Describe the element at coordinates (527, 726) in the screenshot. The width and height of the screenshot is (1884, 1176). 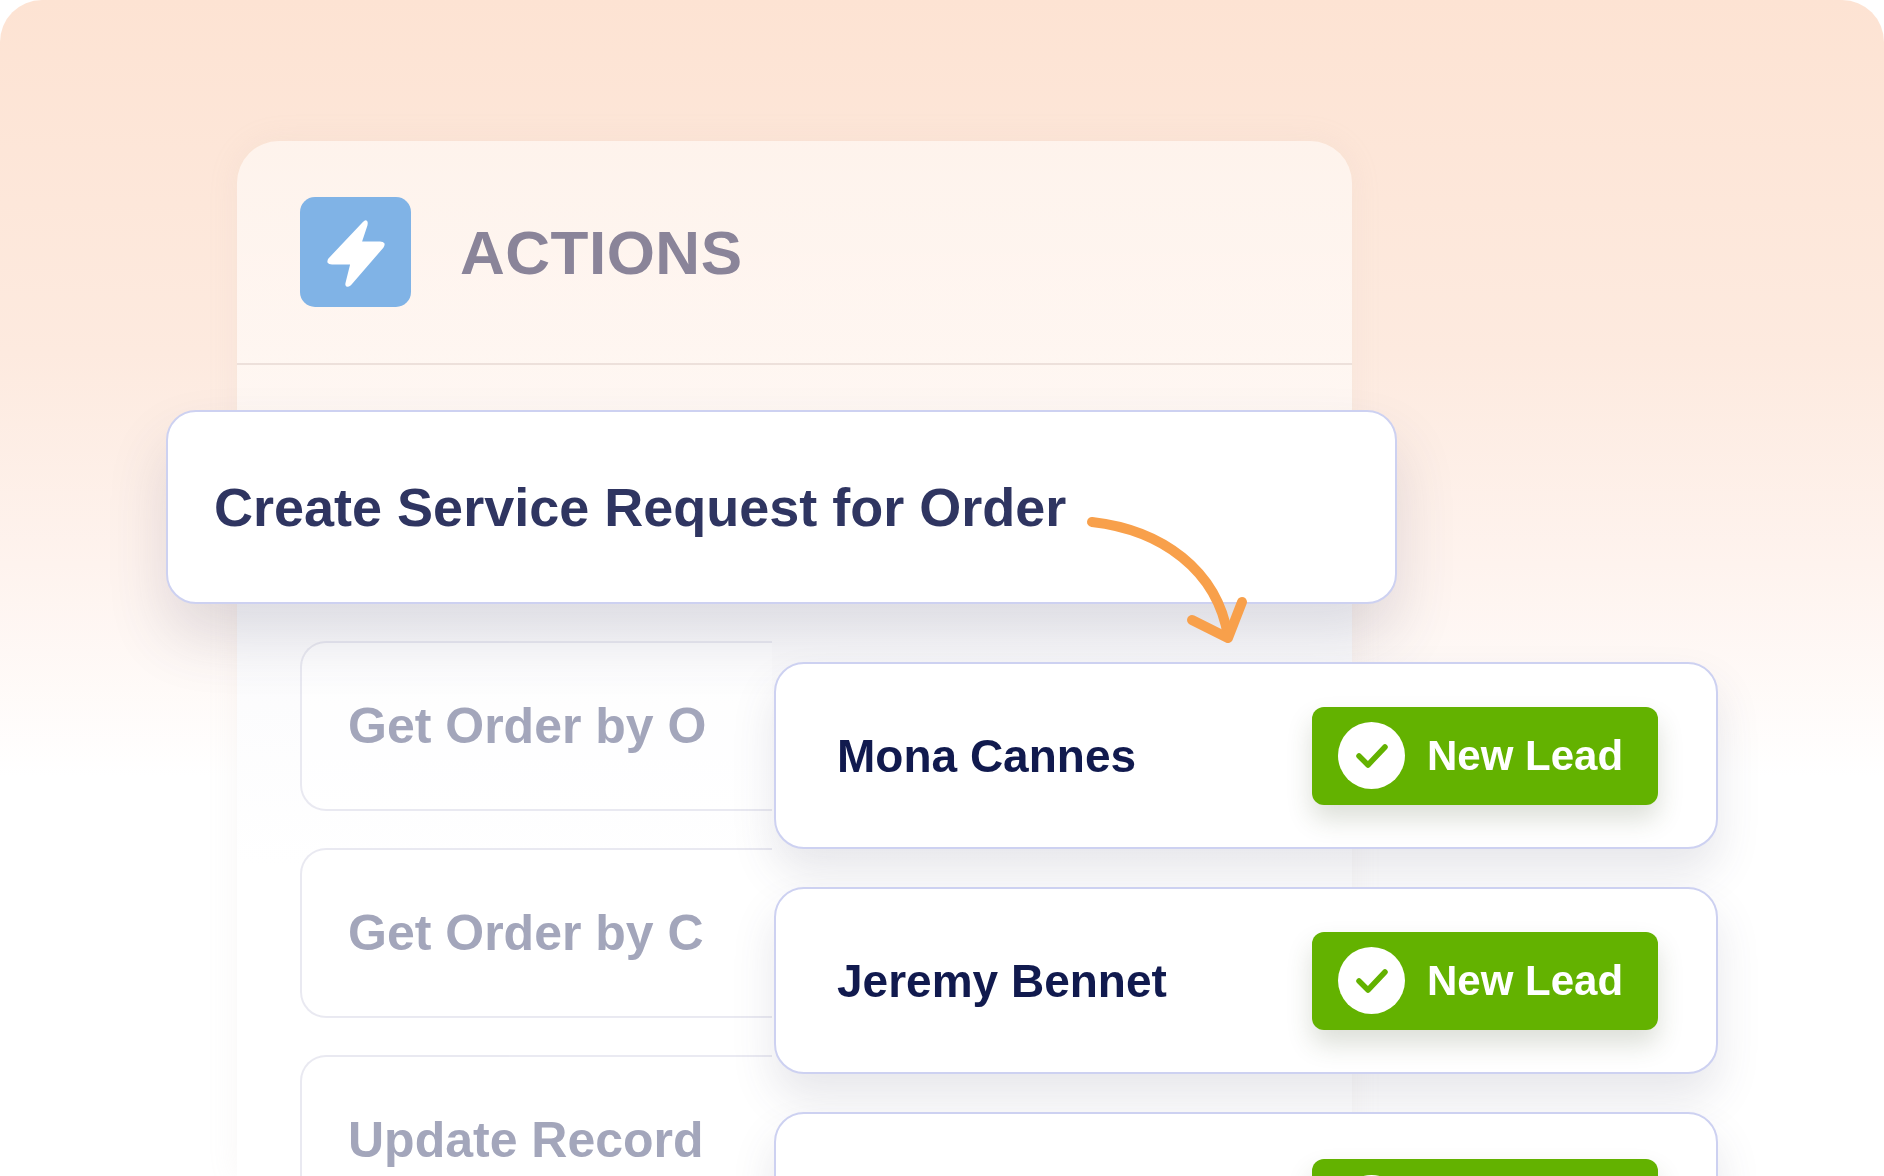
I see `action-label: Get Order by O` at that location.